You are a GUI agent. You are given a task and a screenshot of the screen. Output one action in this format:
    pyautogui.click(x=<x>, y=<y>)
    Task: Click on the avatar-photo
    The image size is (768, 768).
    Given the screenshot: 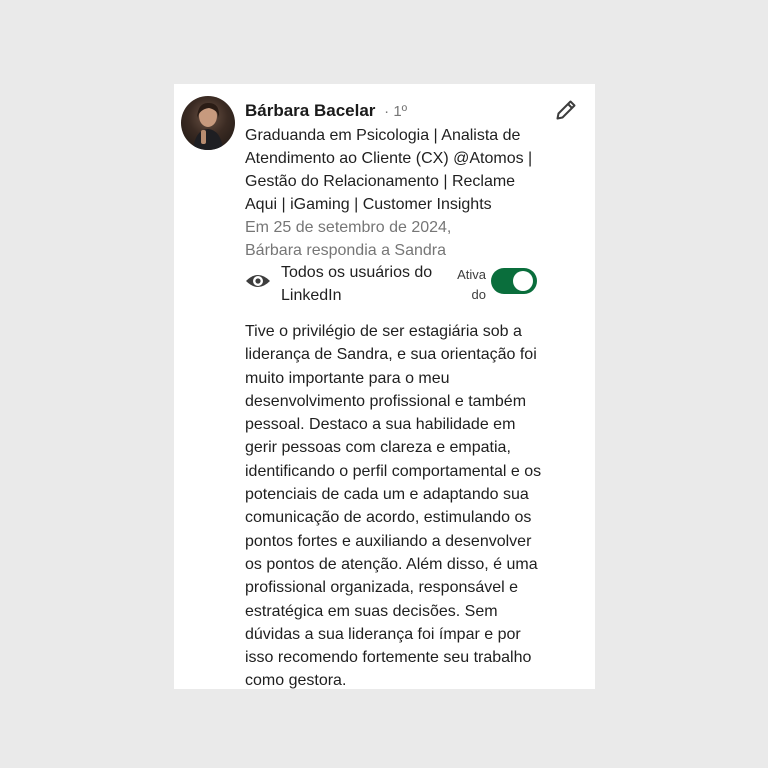 What is the action you would take?
    pyautogui.click(x=208, y=126)
    